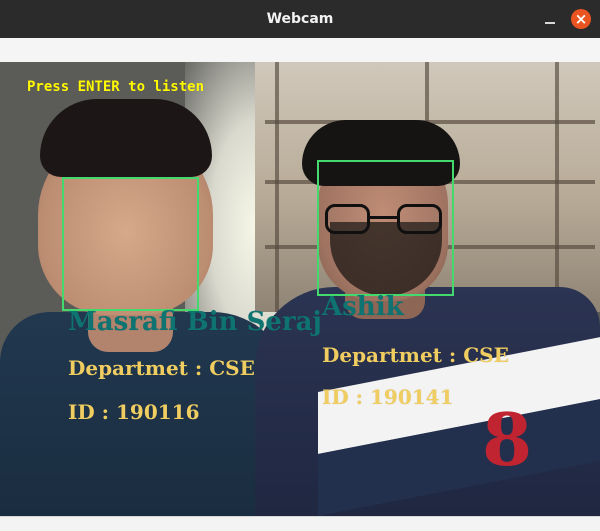 Image resolution: width=600 pixels, height=531 pixels. What do you see at coordinates (195, 322) in the screenshot?
I see `left-person-name: Masrafi Bin Seraj` at bounding box center [195, 322].